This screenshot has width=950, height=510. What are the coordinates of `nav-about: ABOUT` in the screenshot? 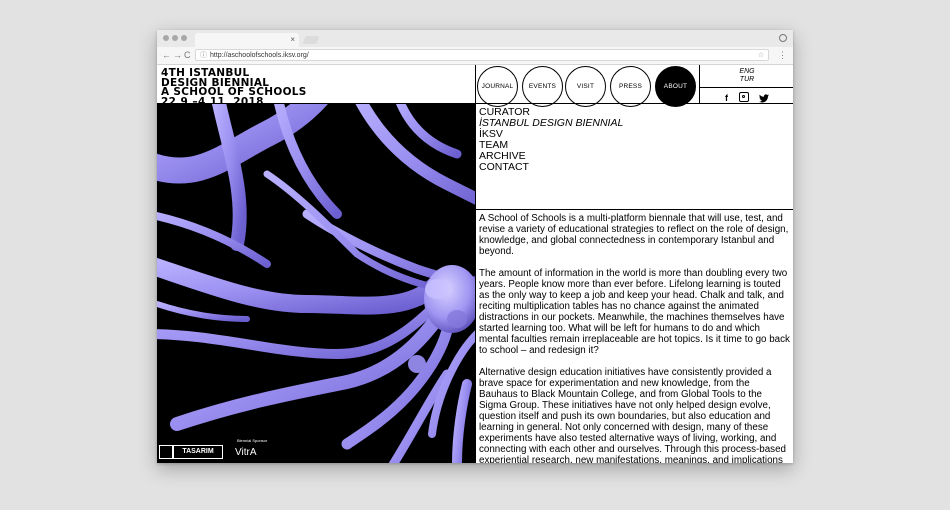 It's located at (675, 86).